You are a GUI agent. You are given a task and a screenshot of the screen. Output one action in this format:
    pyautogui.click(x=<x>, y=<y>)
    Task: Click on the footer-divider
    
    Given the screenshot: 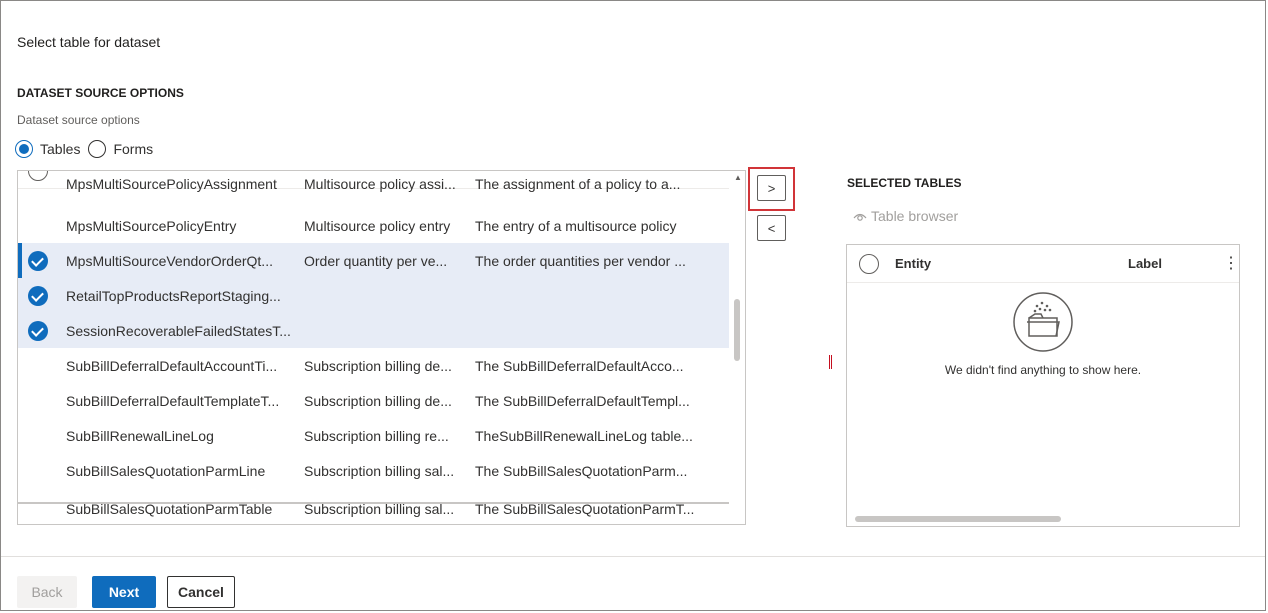 What is the action you would take?
    pyautogui.click(x=633, y=556)
    